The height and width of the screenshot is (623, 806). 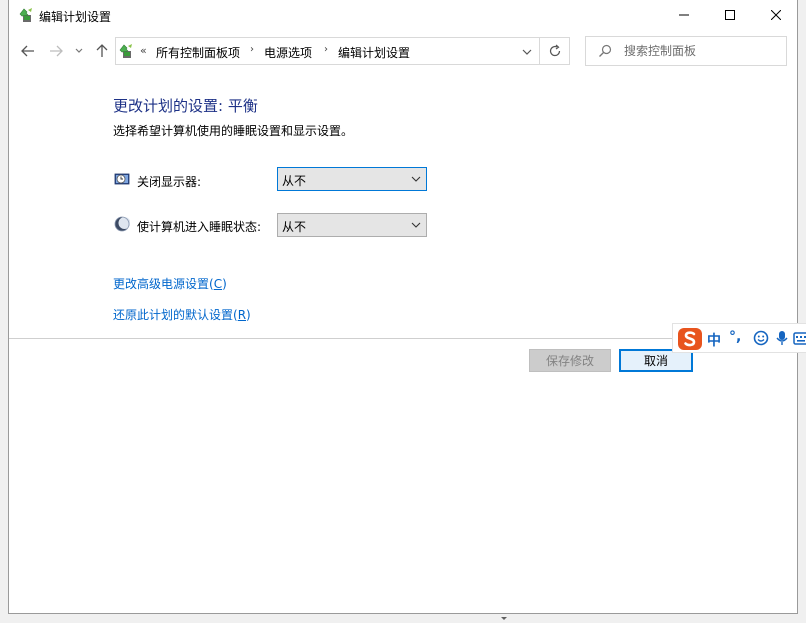 I want to click on page-title: 更改计划的设置: 平衡, so click(x=185, y=106).